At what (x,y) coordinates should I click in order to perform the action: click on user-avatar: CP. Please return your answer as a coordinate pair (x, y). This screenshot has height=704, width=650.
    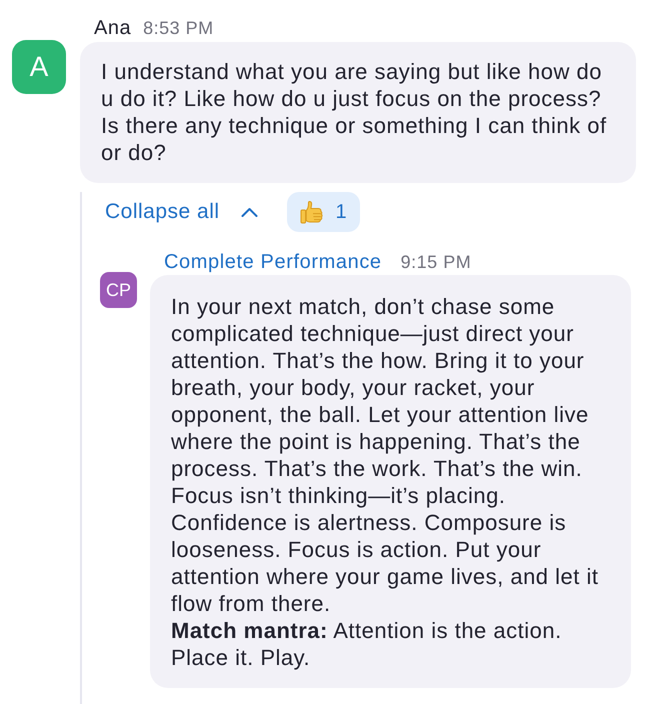
    Looking at the image, I should click on (118, 290).